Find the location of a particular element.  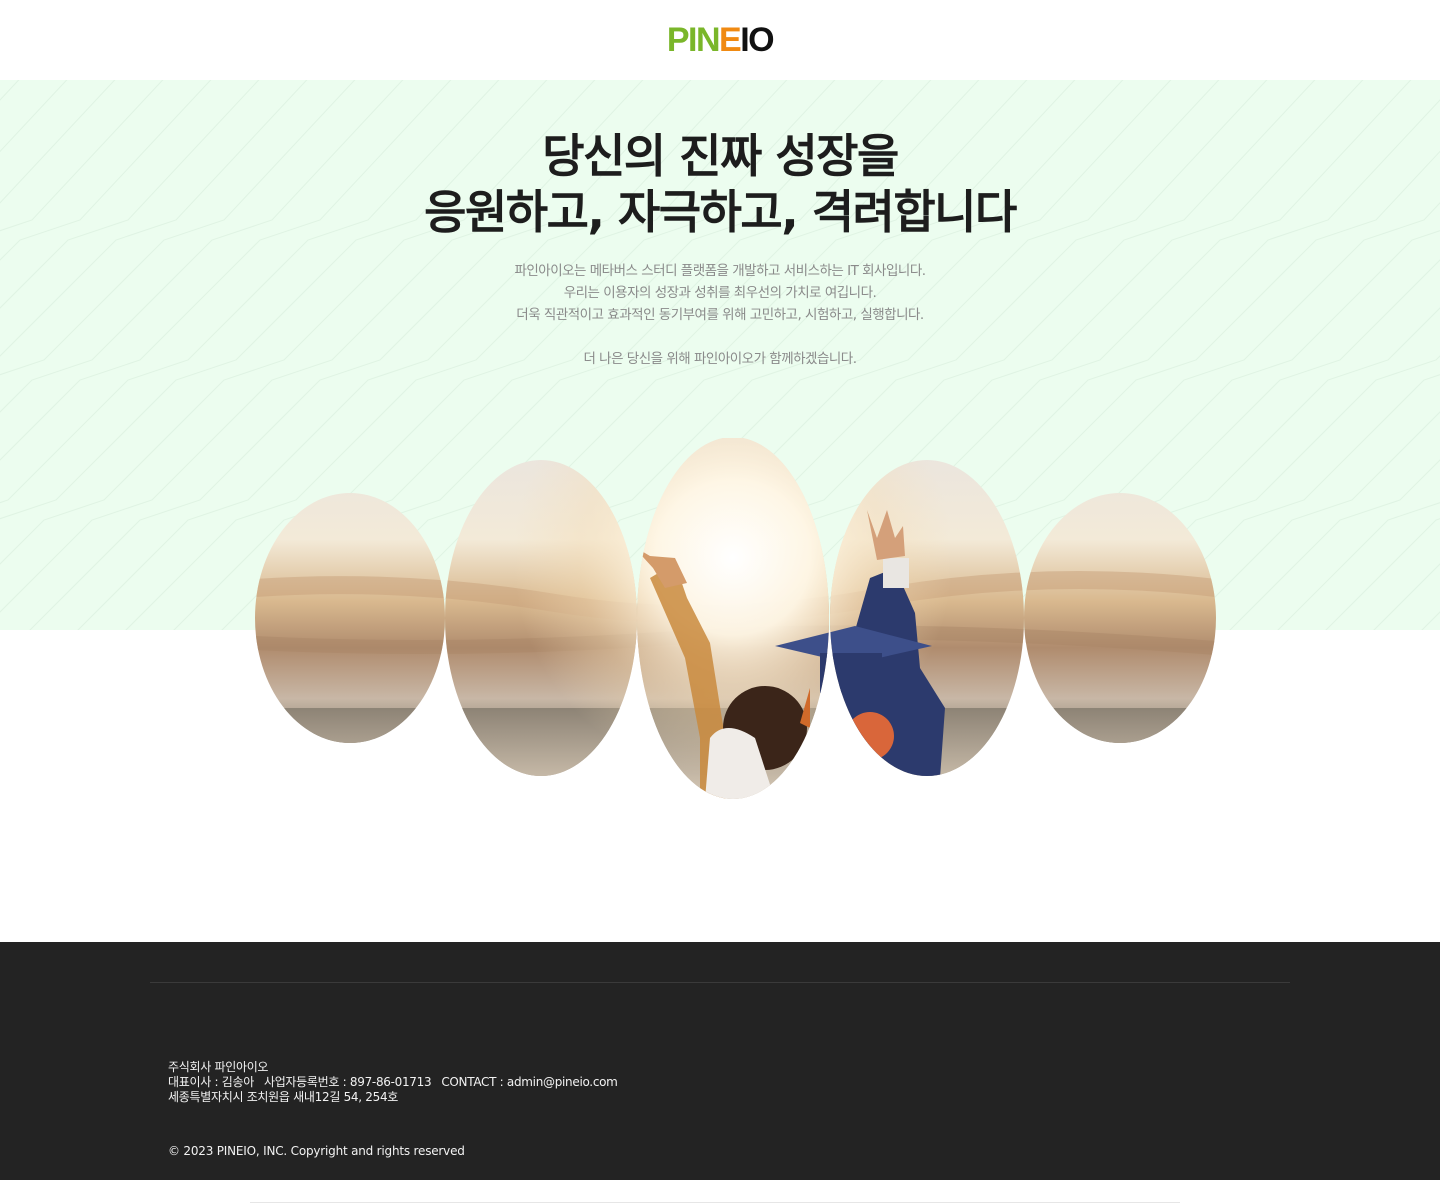

company-name: 주식회사 파인아이오 is located at coordinates (218, 1067).